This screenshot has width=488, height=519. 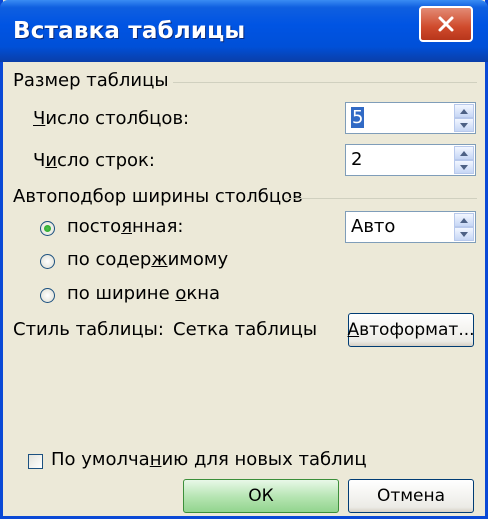 What do you see at coordinates (47, 228) in the screenshot?
I see `radio-fixed` at bounding box center [47, 228].